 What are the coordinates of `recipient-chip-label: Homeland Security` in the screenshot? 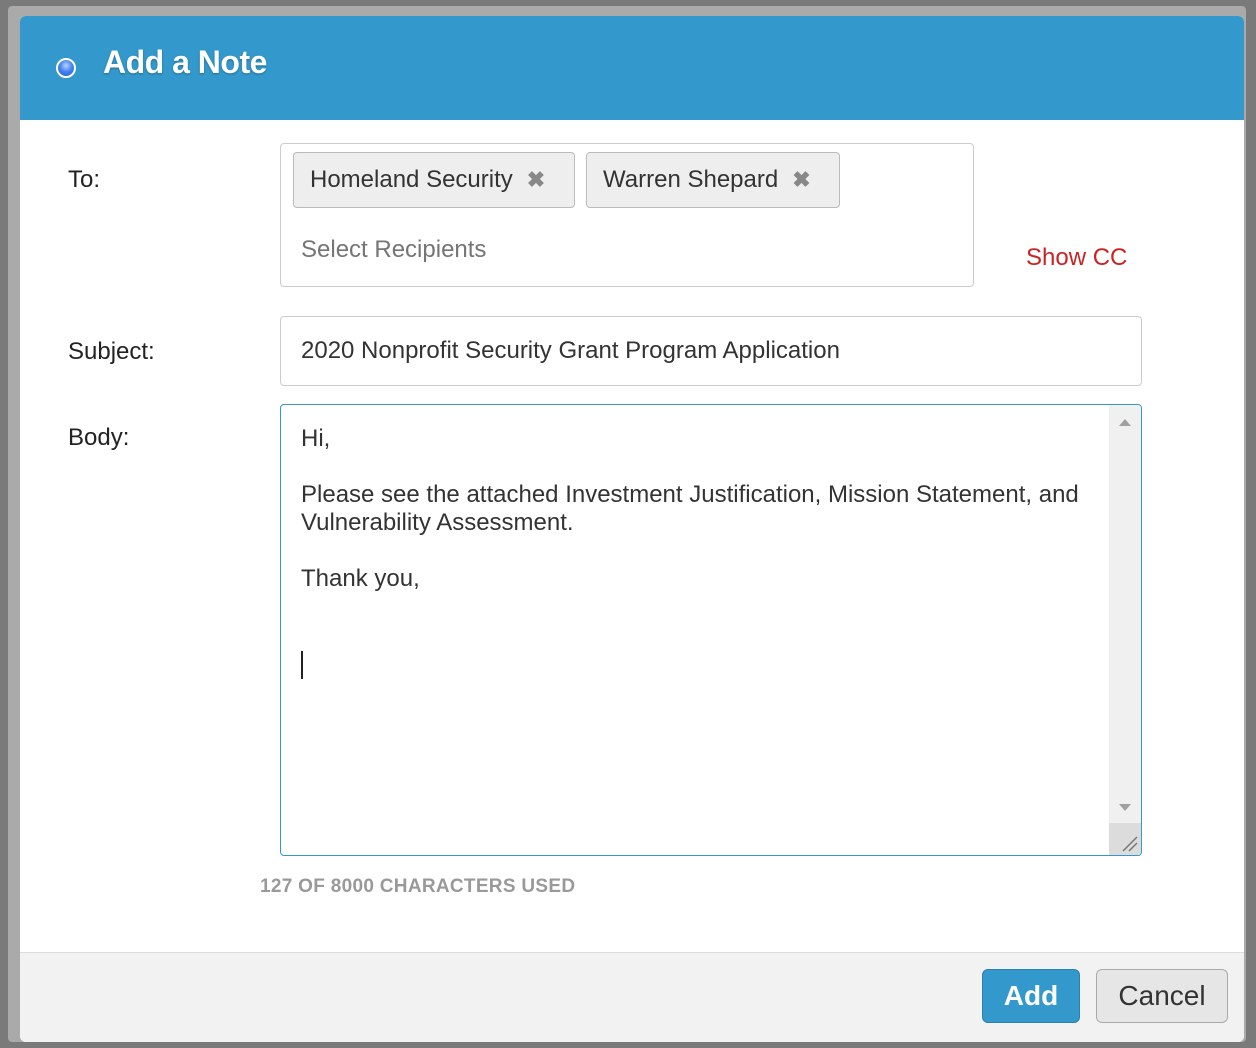 It's located at (411, 179).